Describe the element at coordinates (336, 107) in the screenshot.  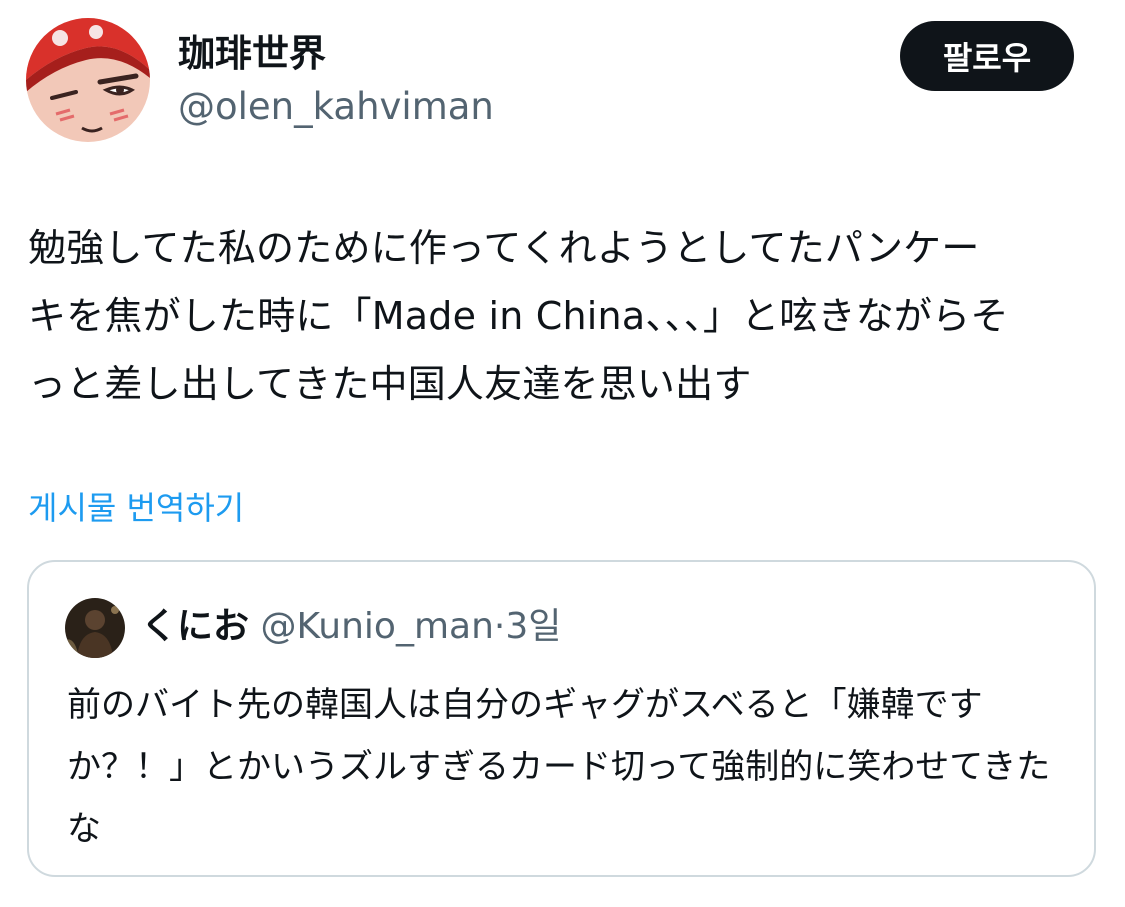
I see `author-handle: @olen_kahviman` at that location.